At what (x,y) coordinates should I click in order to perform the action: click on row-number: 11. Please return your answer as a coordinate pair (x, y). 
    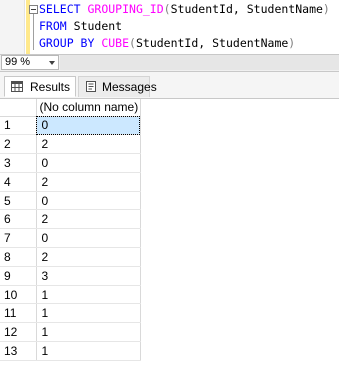
    Looking at the image, I should click on (18, 313).